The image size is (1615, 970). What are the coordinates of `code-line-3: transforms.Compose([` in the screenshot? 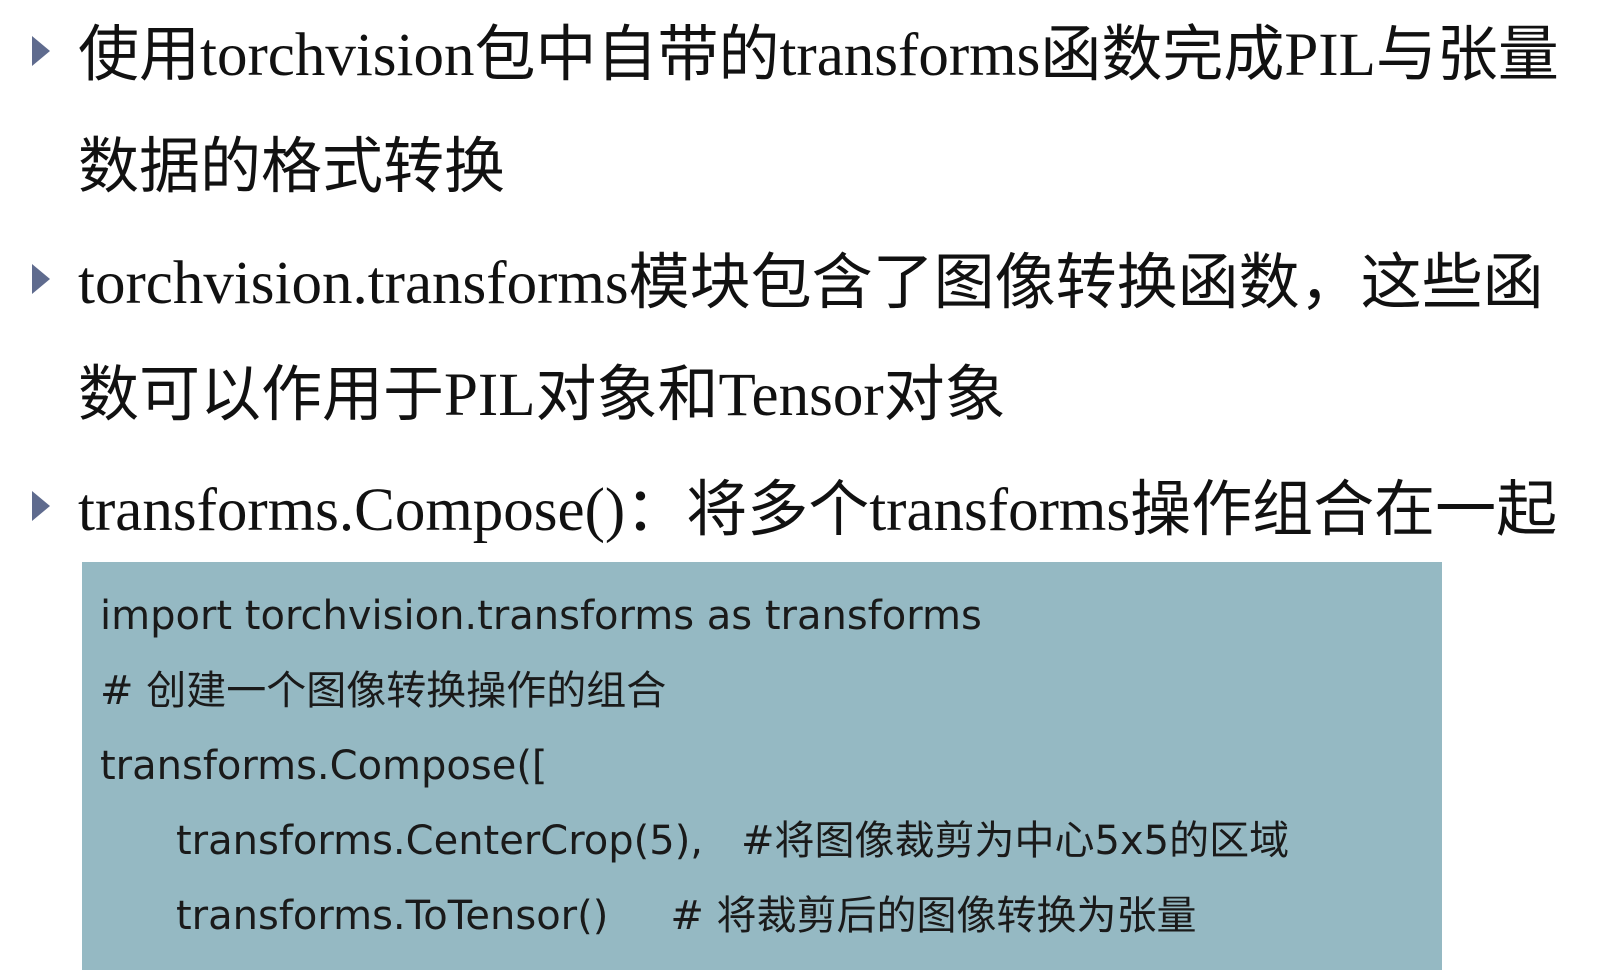 It's located at (324, 766).